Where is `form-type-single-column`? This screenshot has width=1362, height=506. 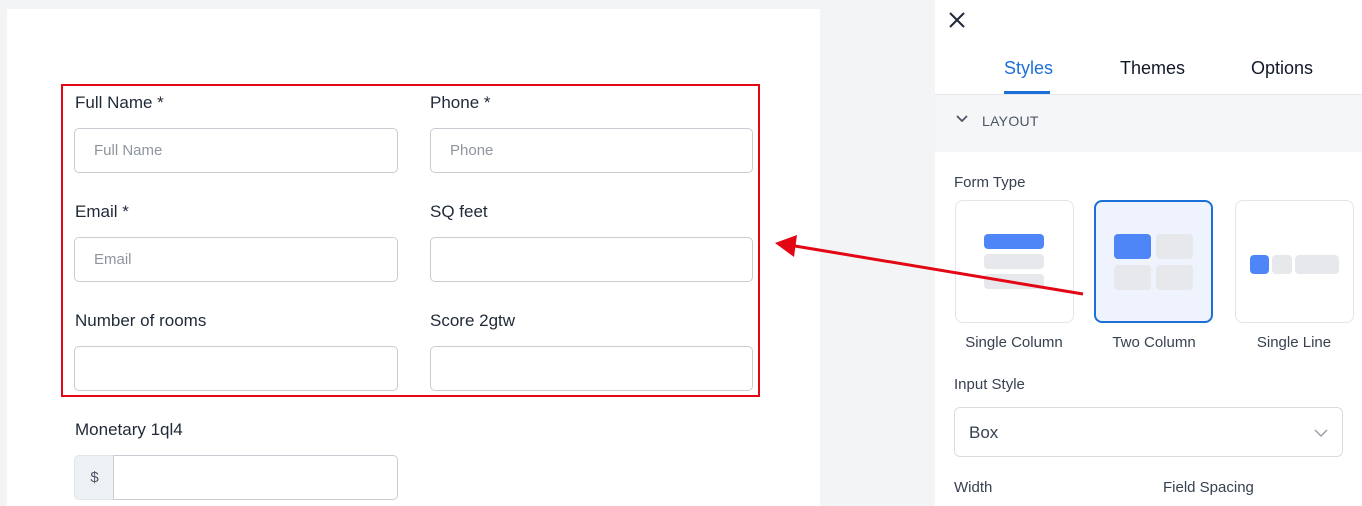 form-type-single-column is located at coordinates (1014, 261).